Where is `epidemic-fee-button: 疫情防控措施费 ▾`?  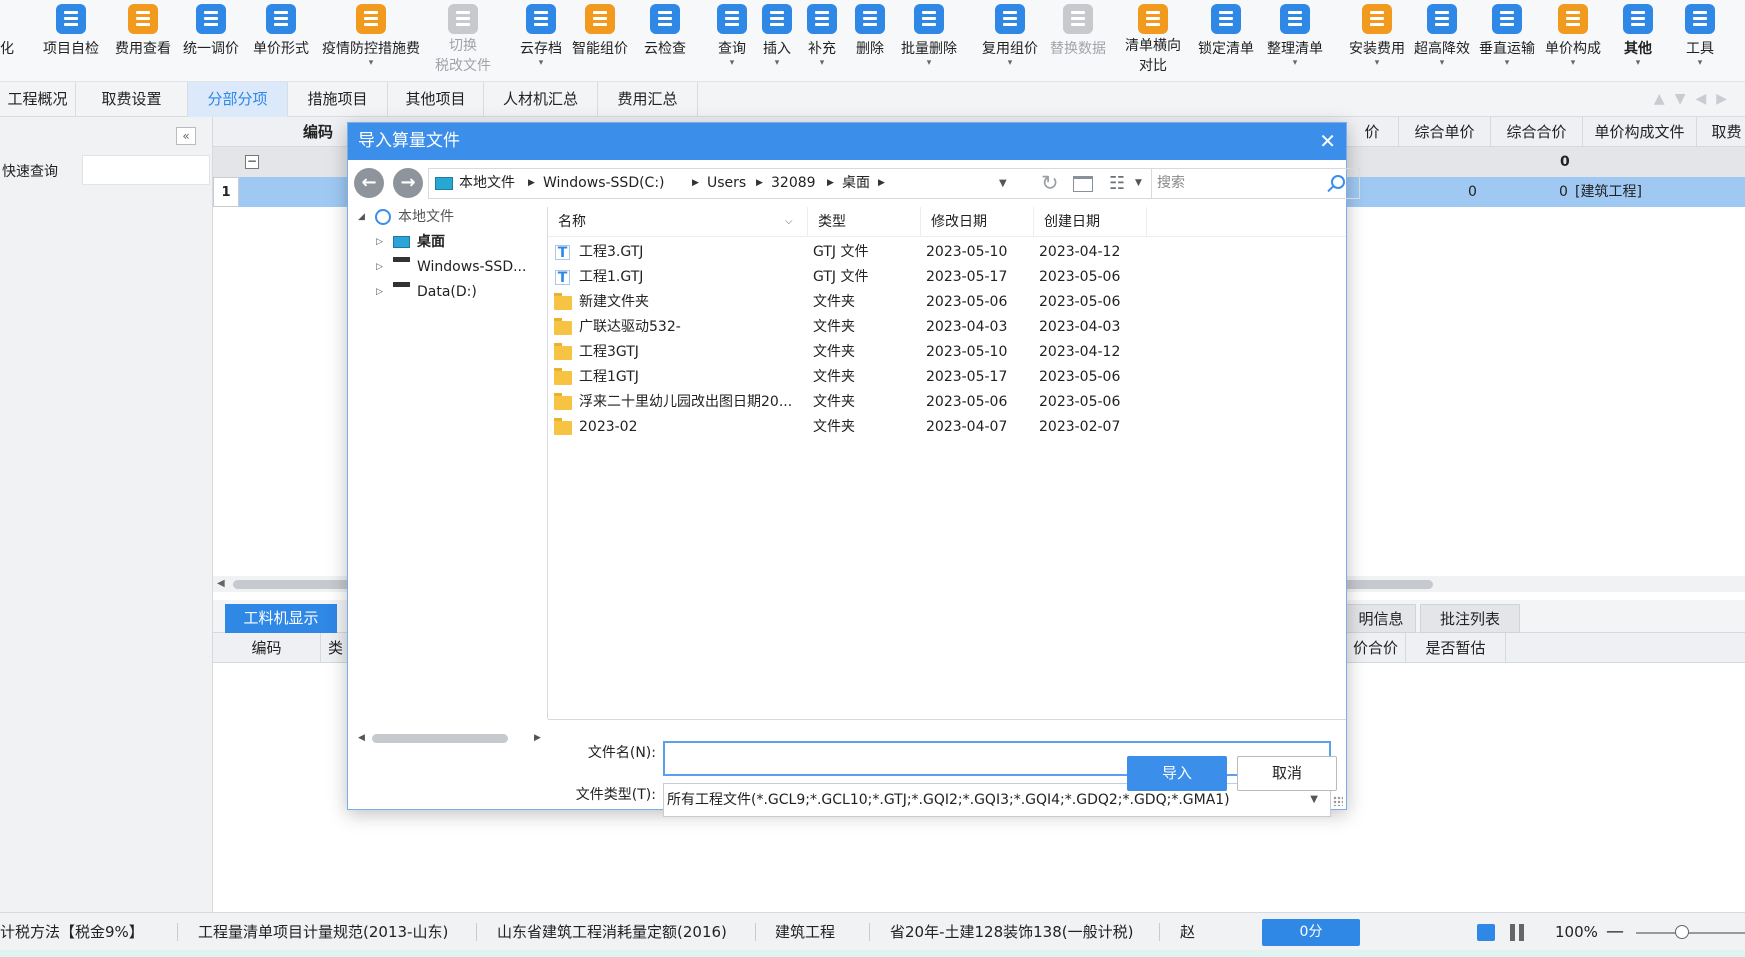
epidemic-fee-button: 疫情防控措施费 ▾ is located at coordinates (371, 41).